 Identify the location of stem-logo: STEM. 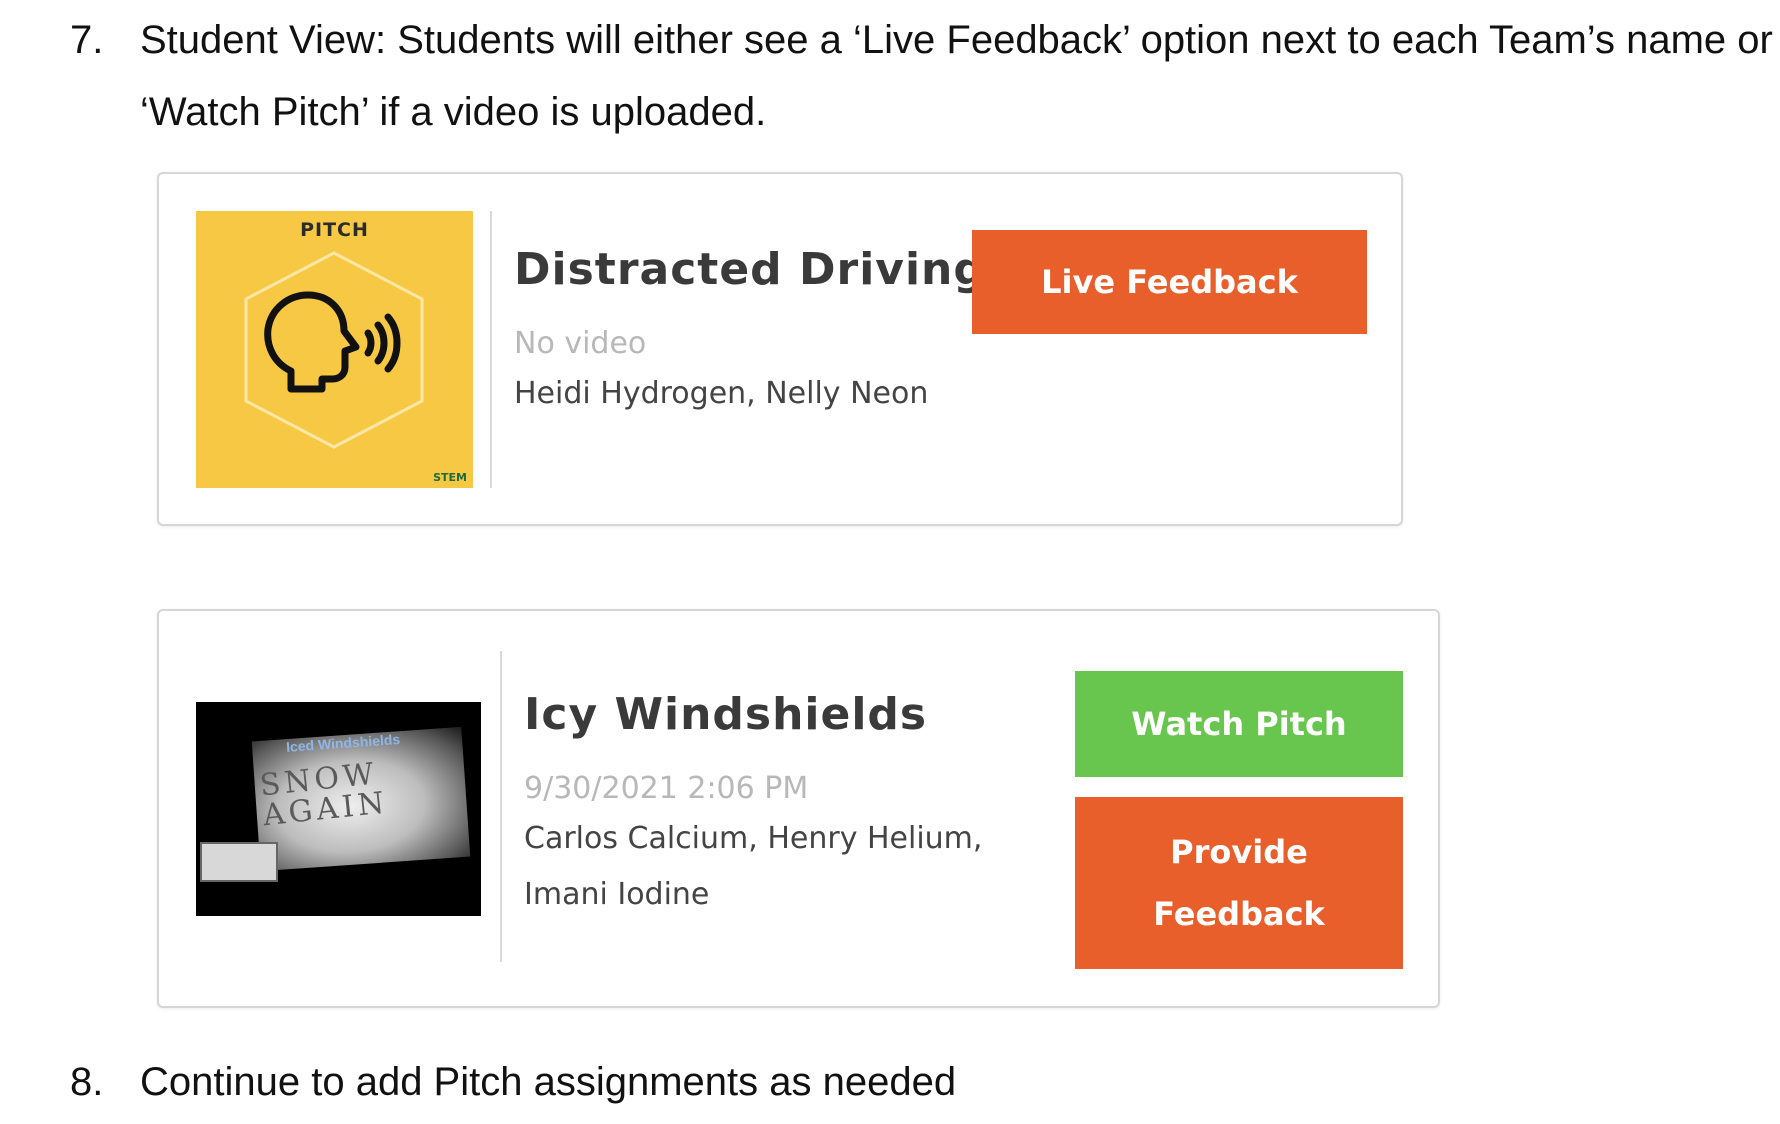
(450, 477).